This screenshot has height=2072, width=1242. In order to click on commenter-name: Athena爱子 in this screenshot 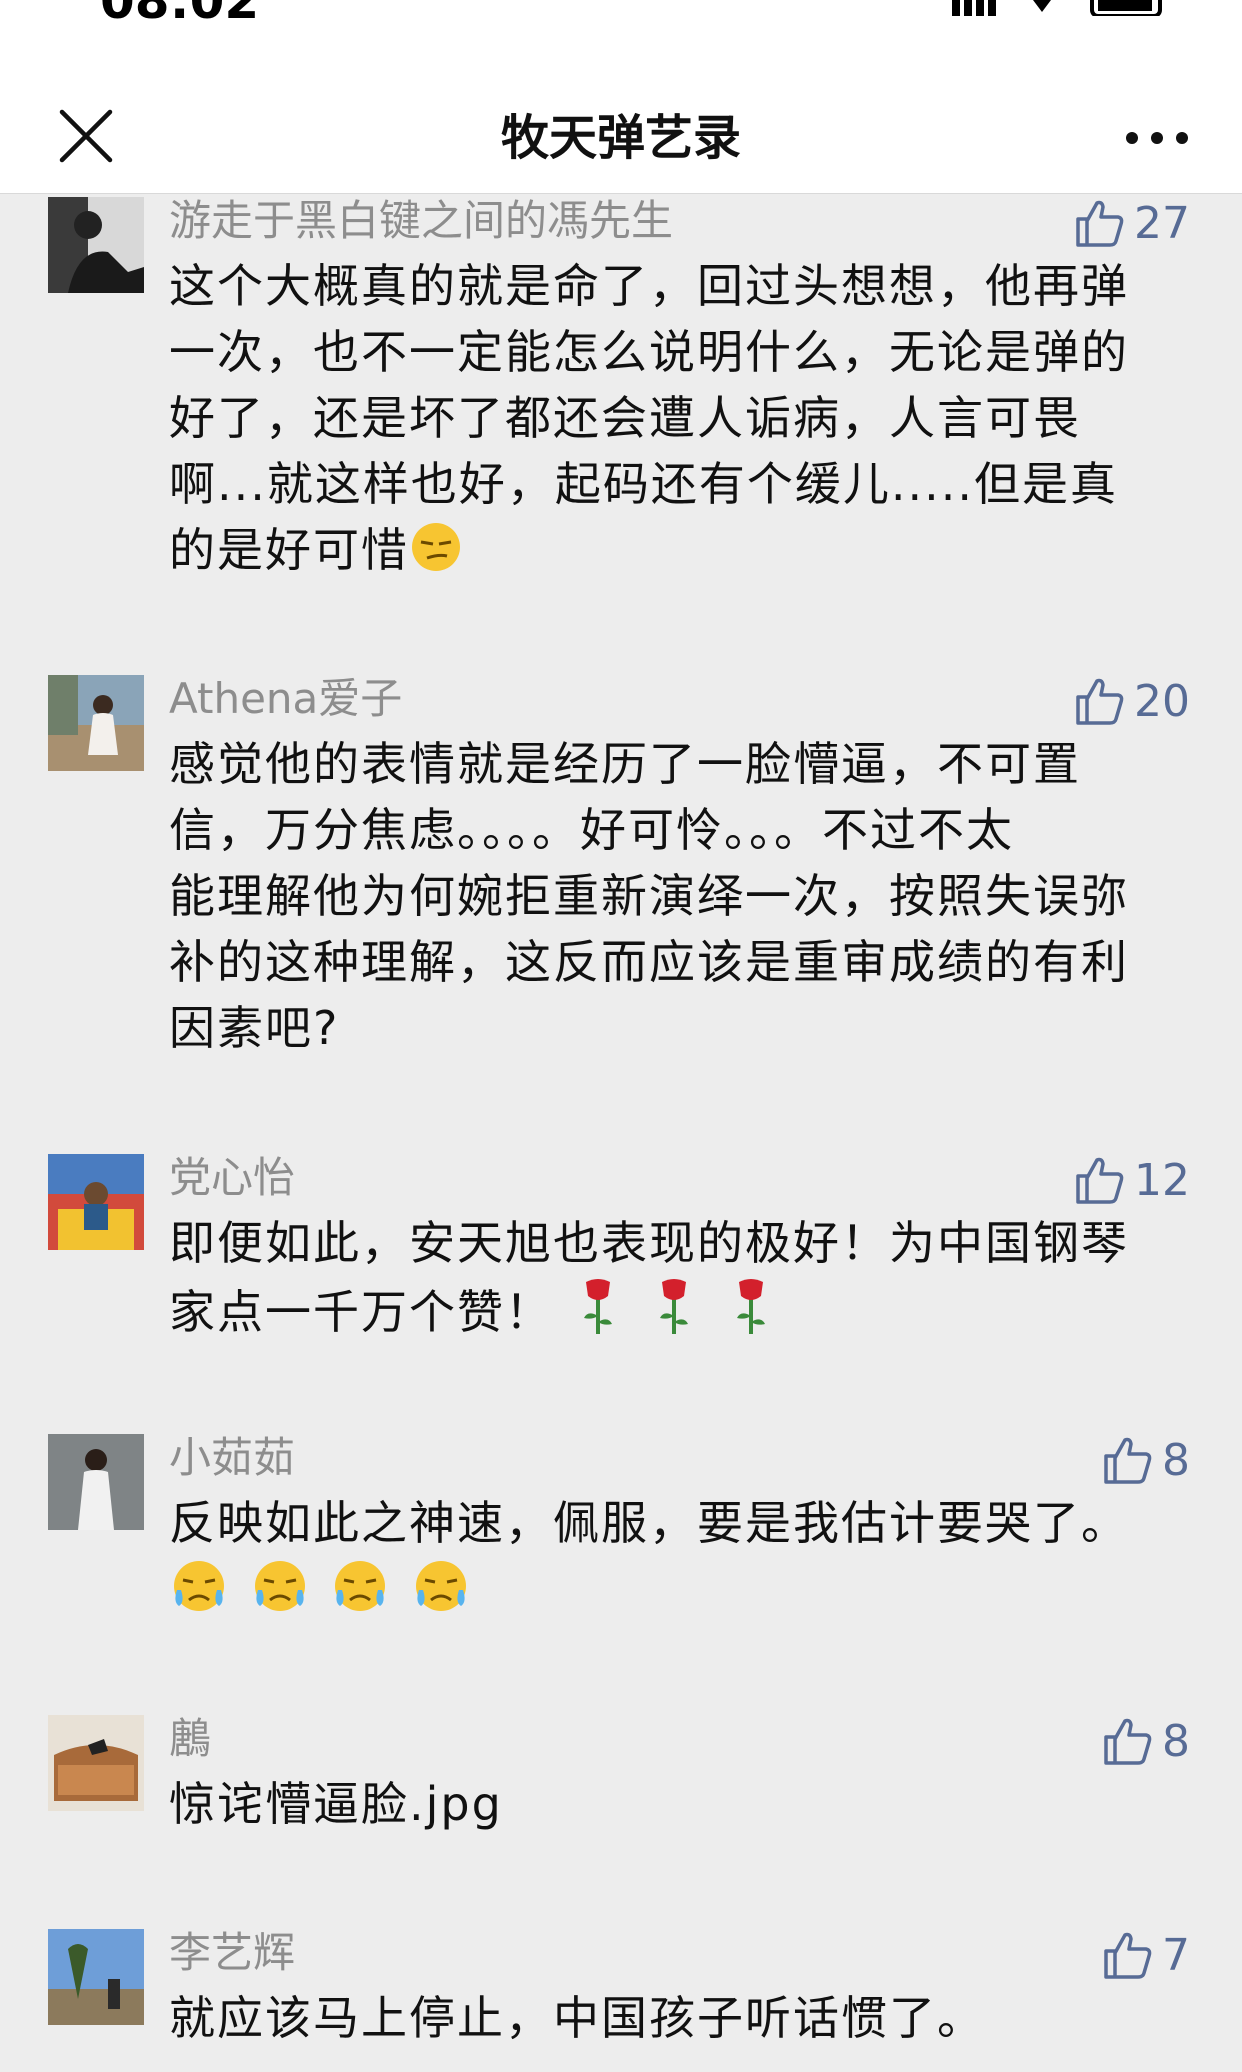, I will do `click(286, 698)`.